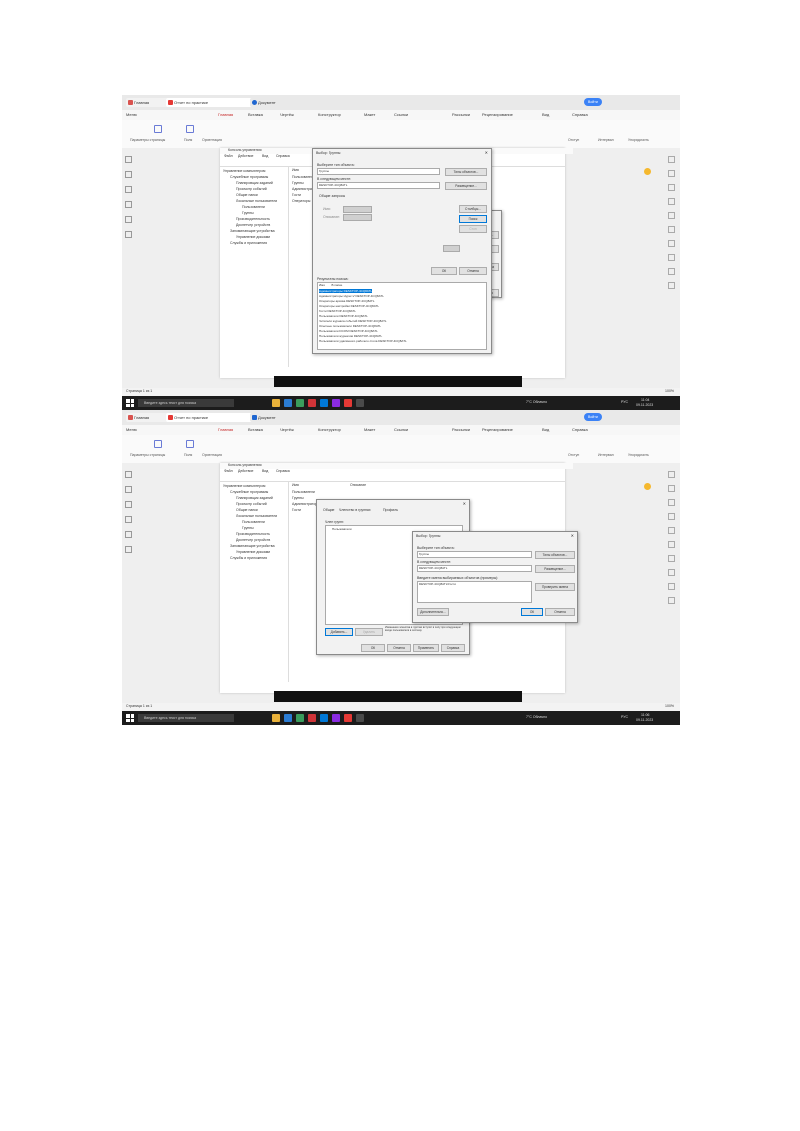 This screenshot has height=1131, width=800. I want to click on ribbon-button: Поля, so click(188, 140).